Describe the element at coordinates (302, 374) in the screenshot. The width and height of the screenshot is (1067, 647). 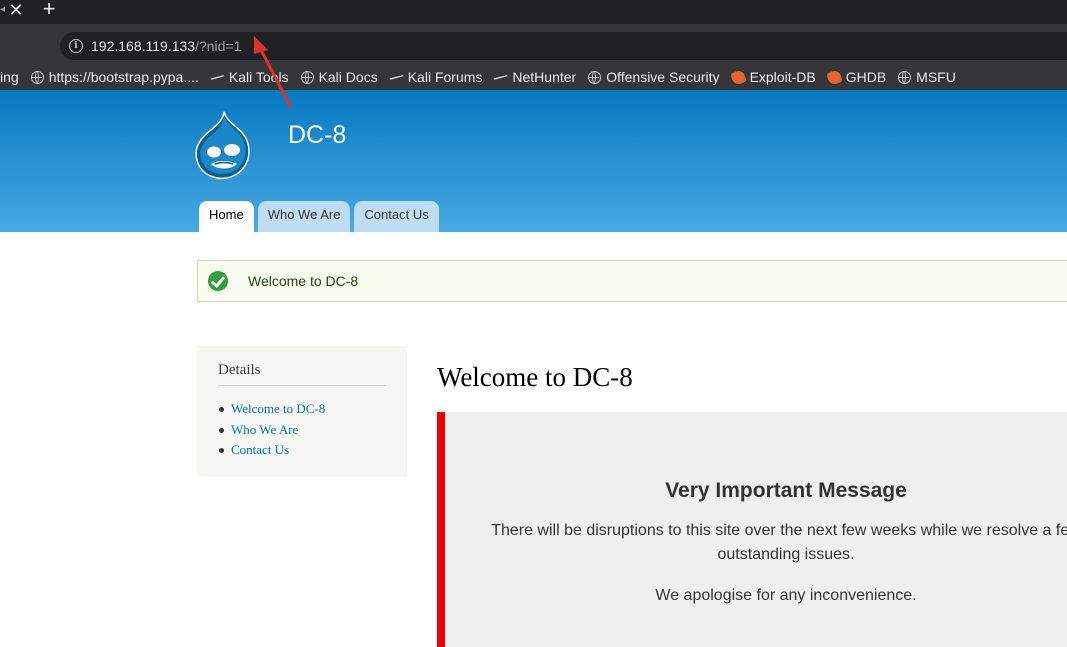
I see `sidebar-title: Details` at that location.